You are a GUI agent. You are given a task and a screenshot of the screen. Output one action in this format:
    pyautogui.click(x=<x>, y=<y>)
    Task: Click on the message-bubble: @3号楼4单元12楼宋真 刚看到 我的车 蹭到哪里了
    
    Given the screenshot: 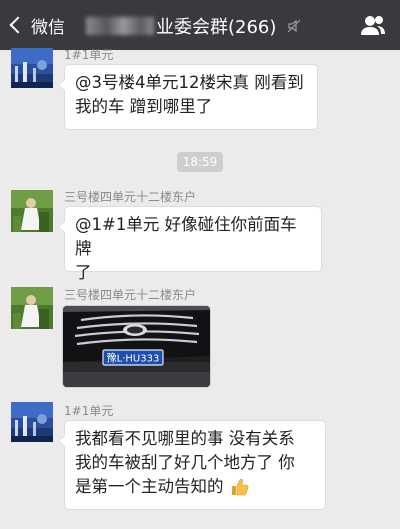 What is the action you would take?
    pyautogui.click(x=188, y=97)
    